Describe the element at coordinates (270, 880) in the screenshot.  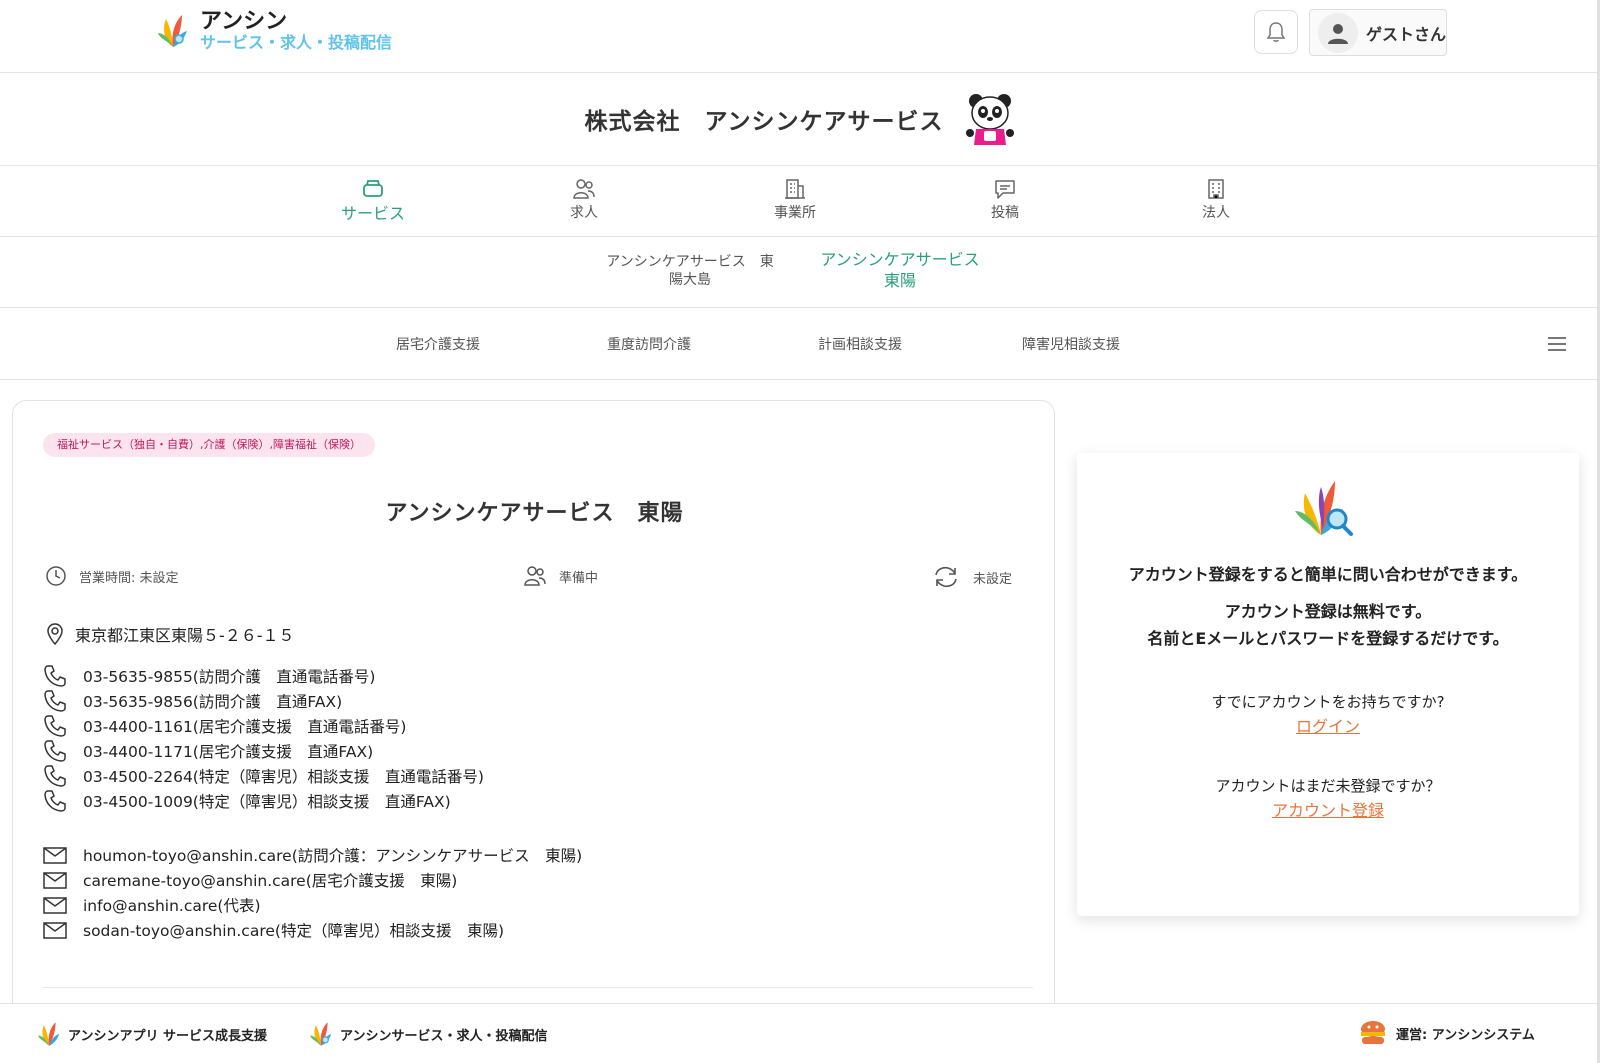
I see `email-text: caremane-toyo@anshin.care(居宅介護支援 東陽)` at that location.